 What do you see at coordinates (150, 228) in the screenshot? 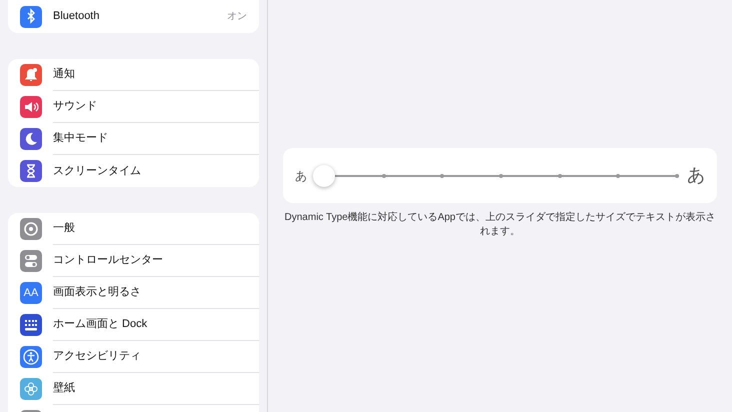
I see `sidebar-item: 一般` at bounding box center [150, 228].